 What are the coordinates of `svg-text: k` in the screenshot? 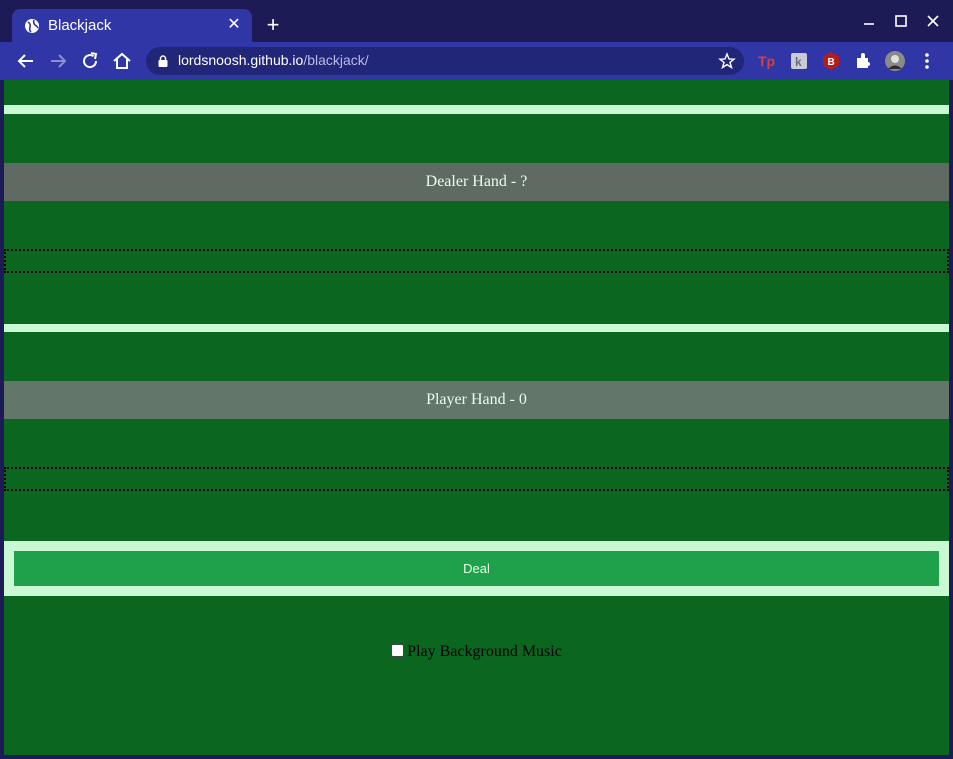 It's located at (798, 62).